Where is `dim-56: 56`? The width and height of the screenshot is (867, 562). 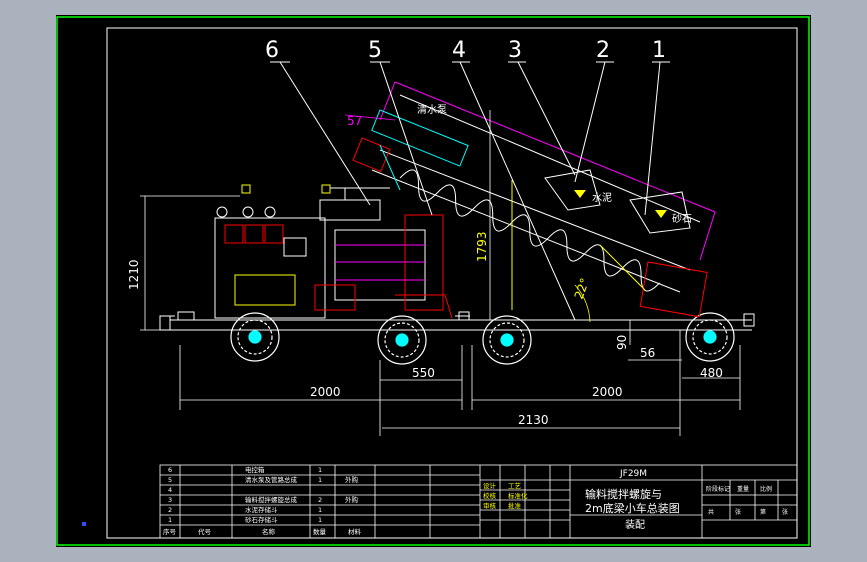
dim-56: 56 is located at coordinates (647, 353).